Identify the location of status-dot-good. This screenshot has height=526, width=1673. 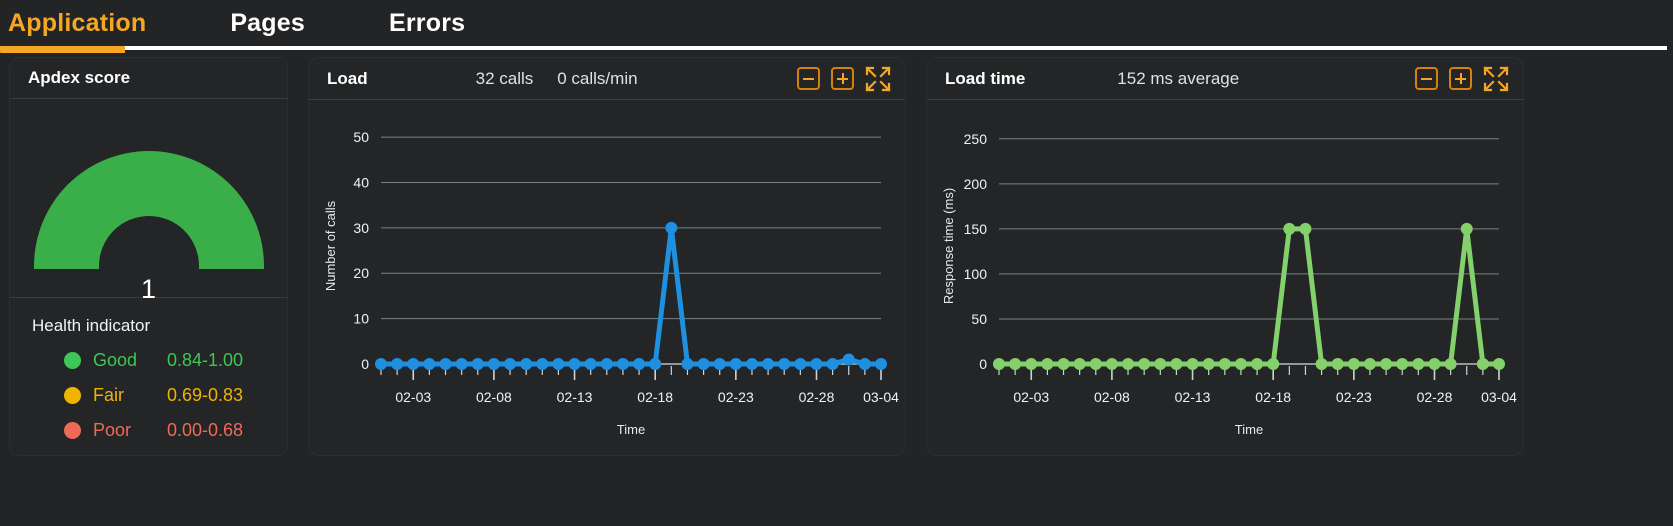
(72, 360).